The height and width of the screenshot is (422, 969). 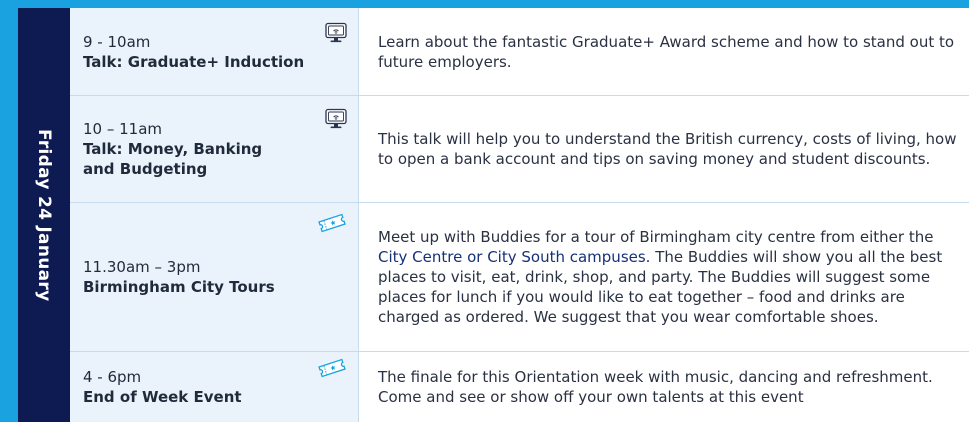 I want to click on top-accent-bar, so click(x=484, y=4).